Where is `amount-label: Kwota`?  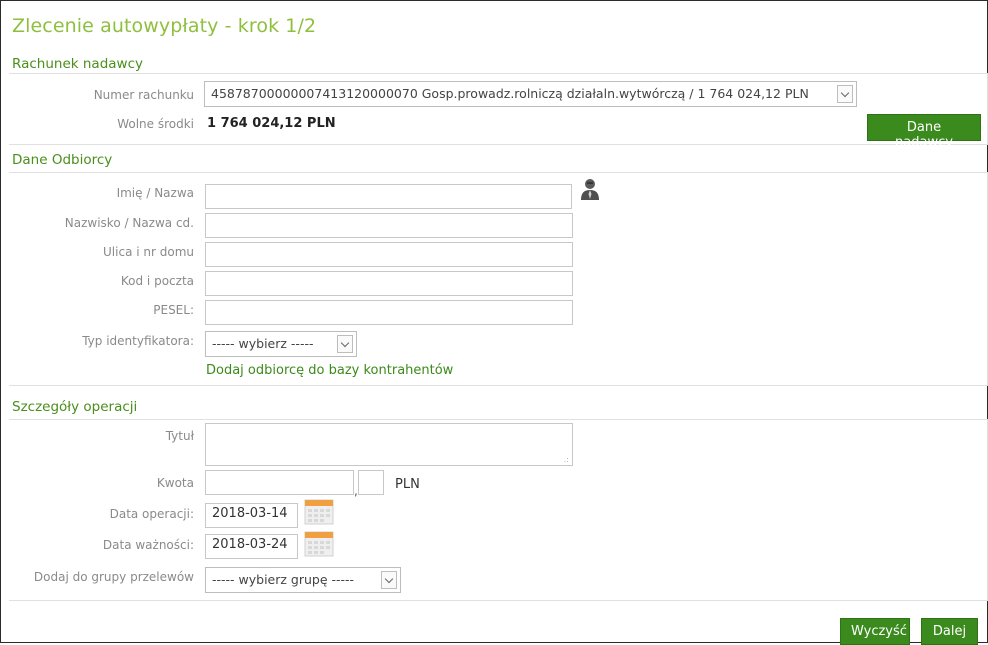
amount-label: Kwota is located at coordinates (175, 483).